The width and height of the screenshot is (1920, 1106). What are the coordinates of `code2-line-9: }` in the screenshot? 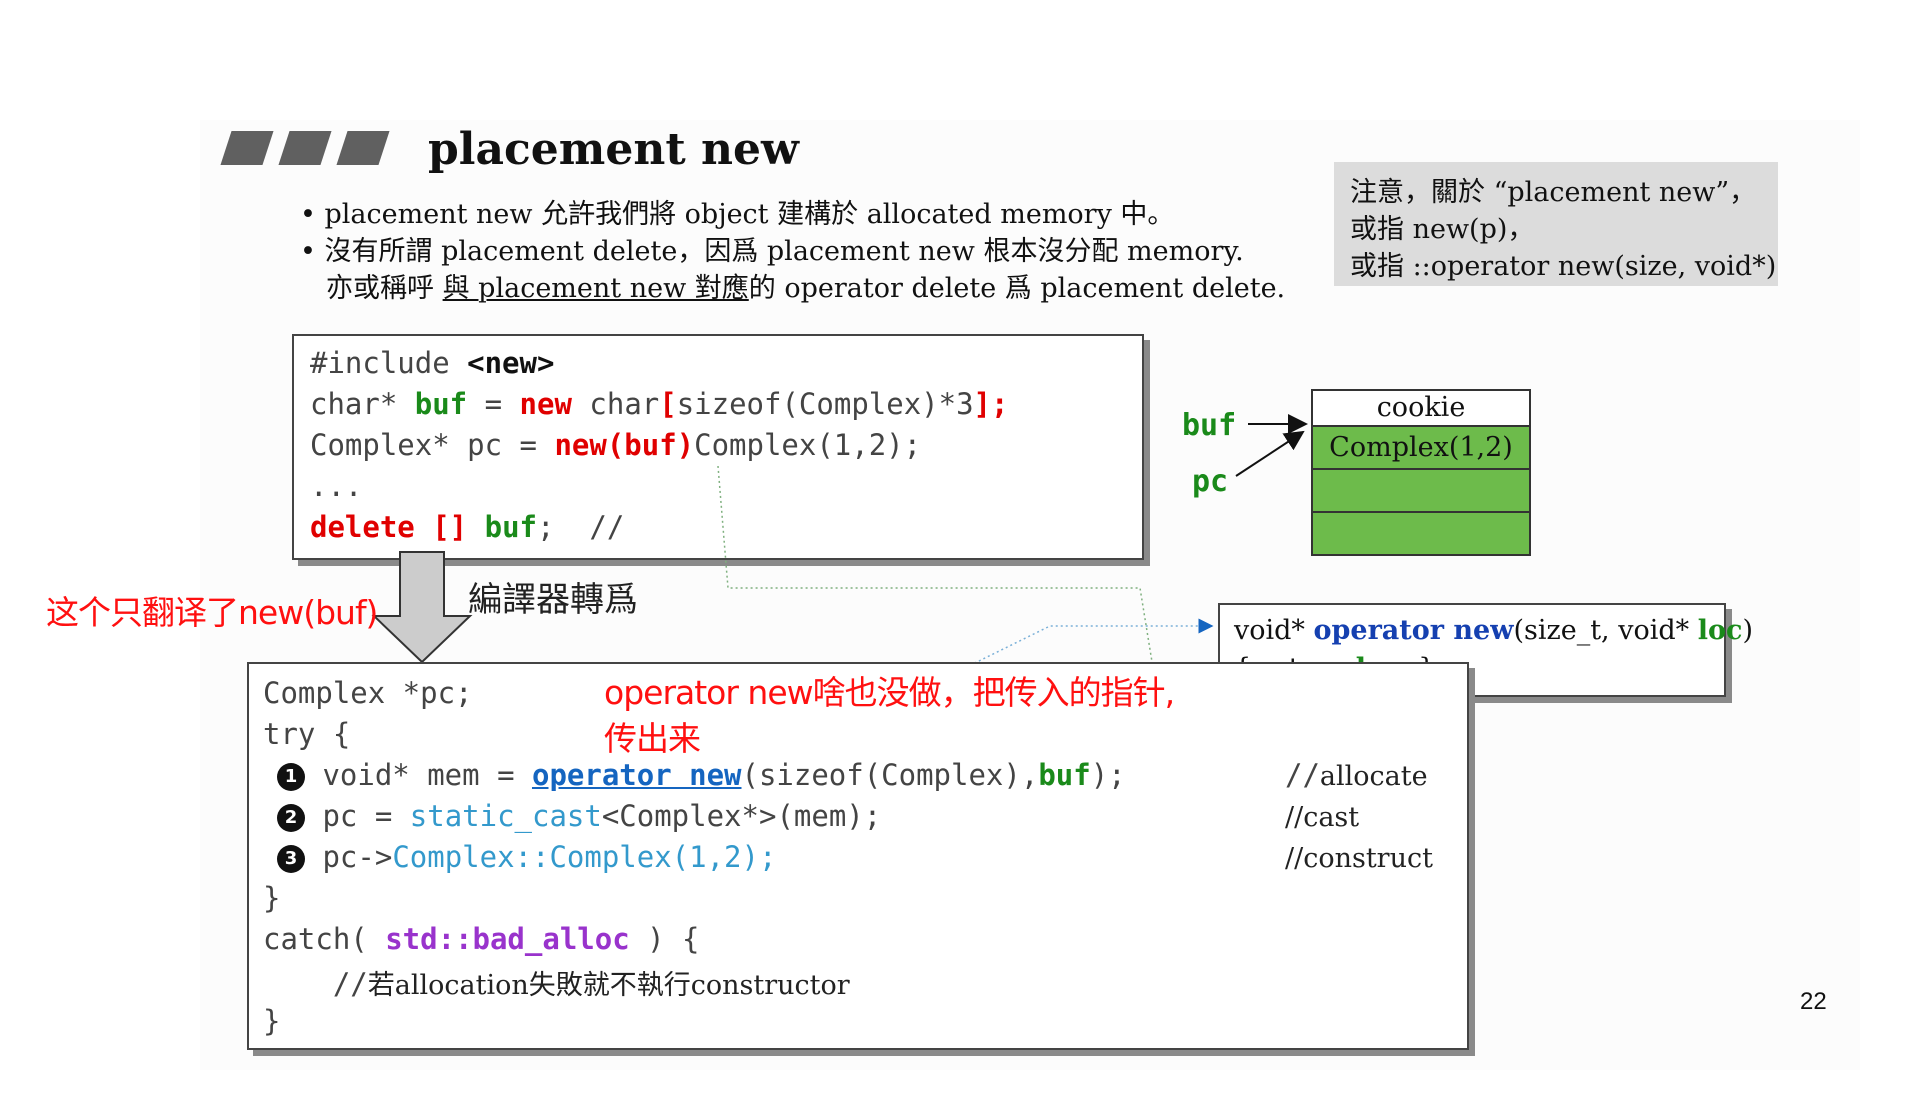 It's located at (272, 1021).